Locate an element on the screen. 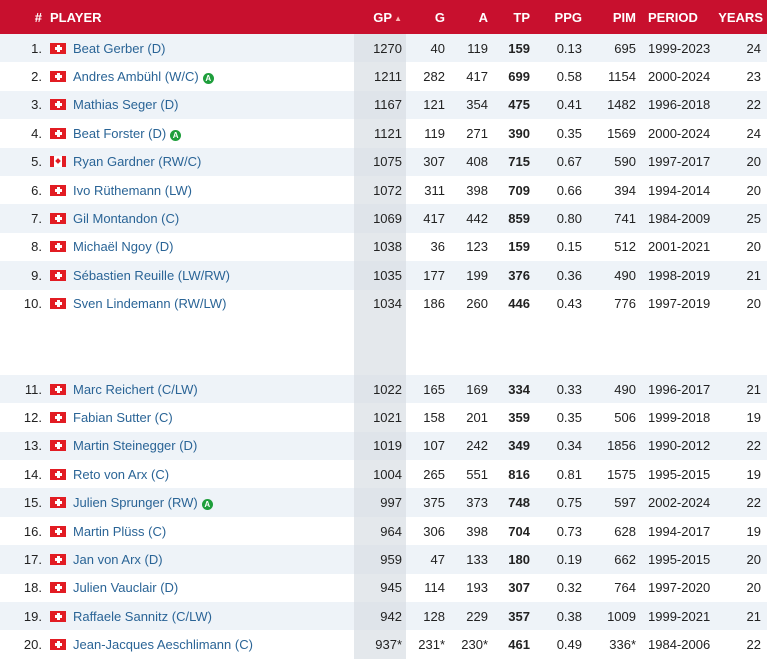  player-link: Raffaele Sannitz (C/LW) is located at coordinates (142, 616).